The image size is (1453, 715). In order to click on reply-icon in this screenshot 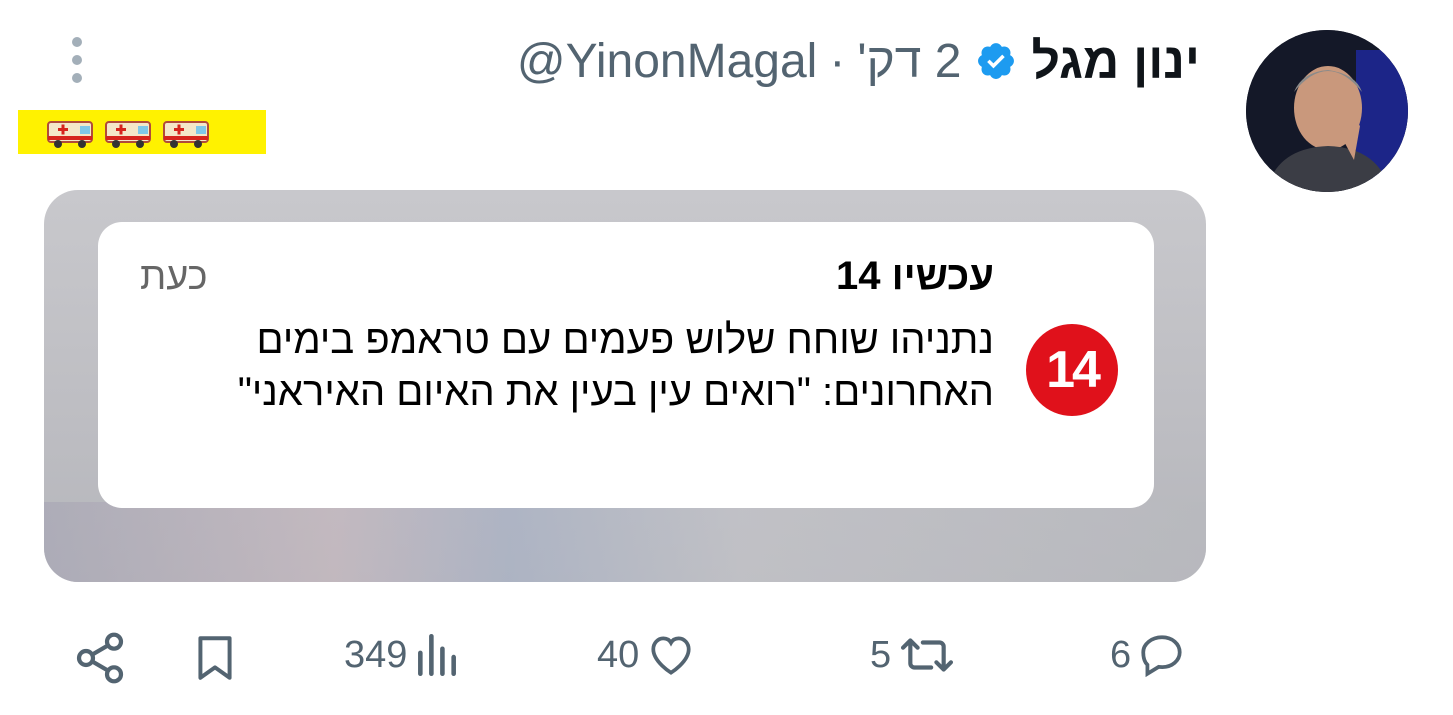, I will do `click(1161, 656)`.